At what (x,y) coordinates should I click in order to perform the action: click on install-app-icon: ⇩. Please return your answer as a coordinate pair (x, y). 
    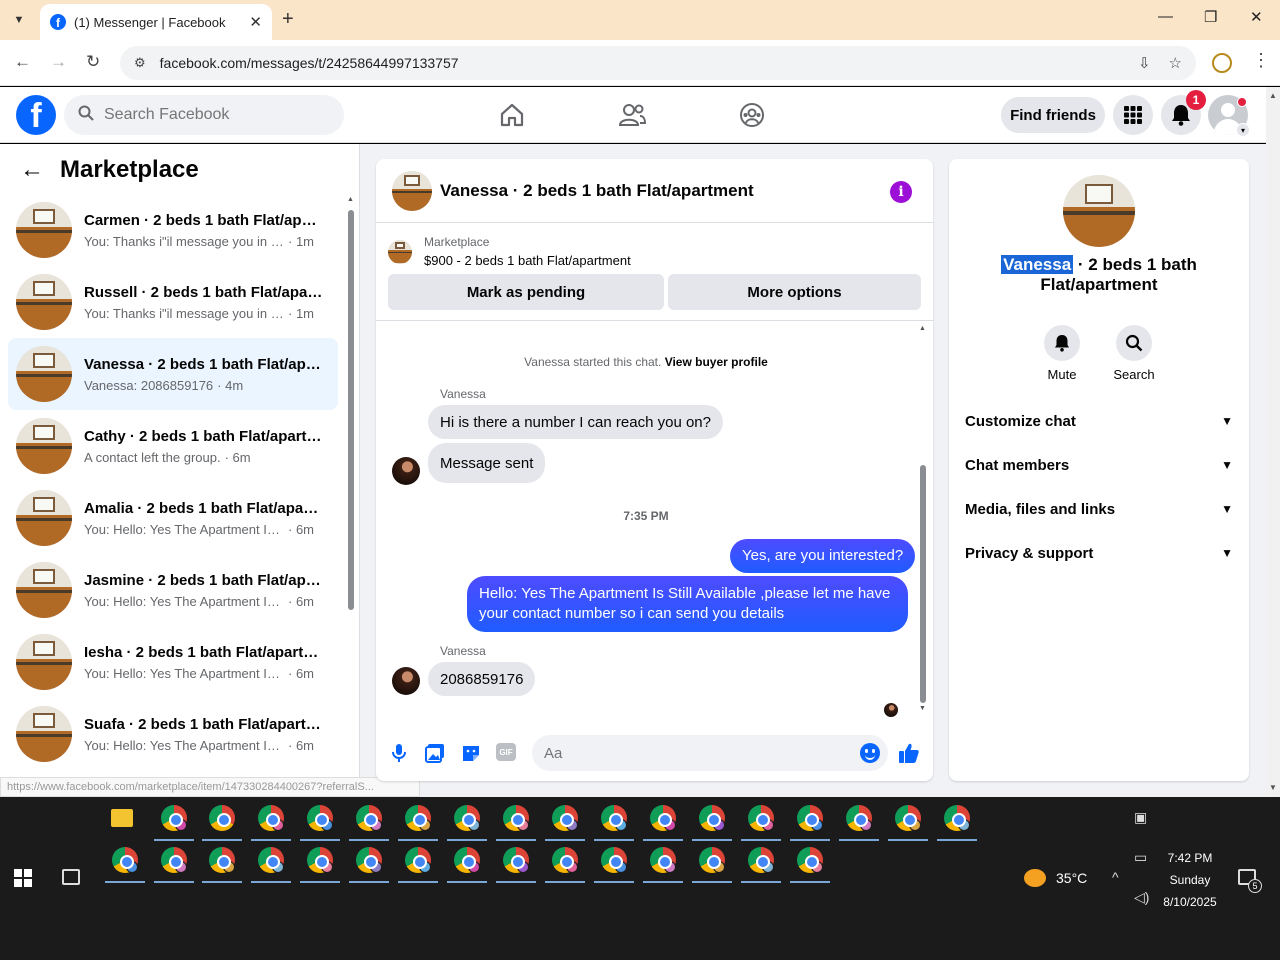
    Looking at the image, I should click on (1144, 63).